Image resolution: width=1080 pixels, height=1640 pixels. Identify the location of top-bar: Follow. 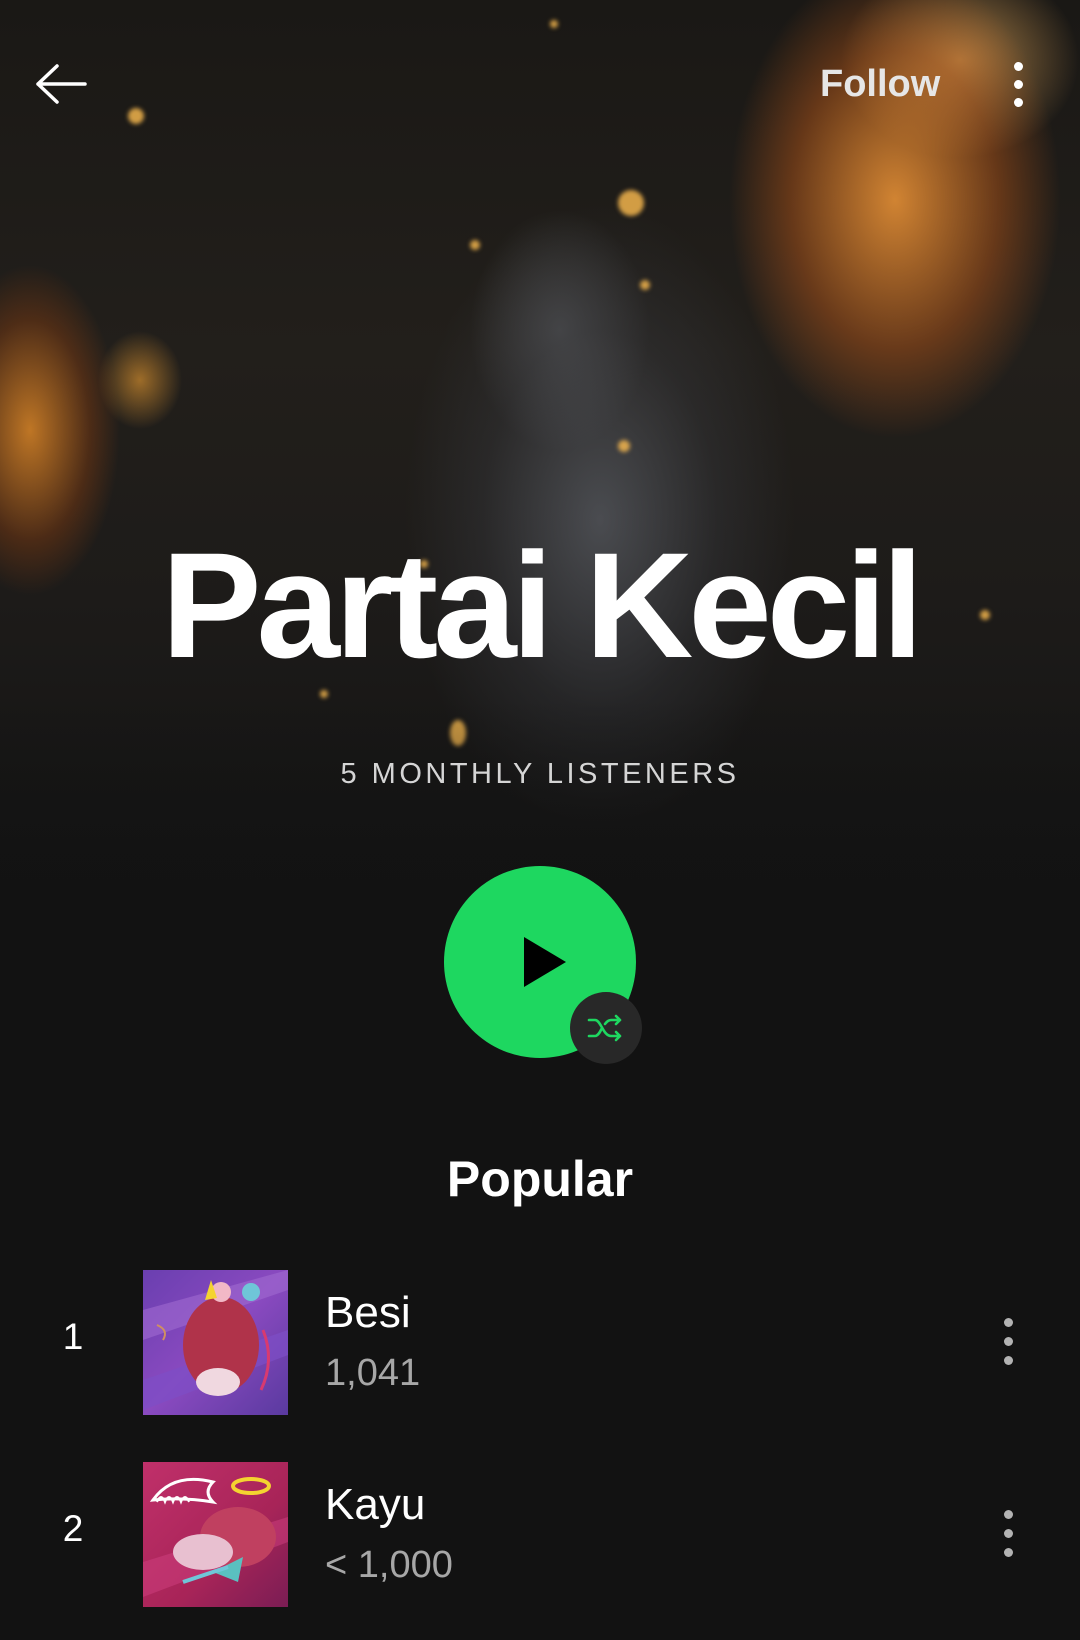
(540, 85).